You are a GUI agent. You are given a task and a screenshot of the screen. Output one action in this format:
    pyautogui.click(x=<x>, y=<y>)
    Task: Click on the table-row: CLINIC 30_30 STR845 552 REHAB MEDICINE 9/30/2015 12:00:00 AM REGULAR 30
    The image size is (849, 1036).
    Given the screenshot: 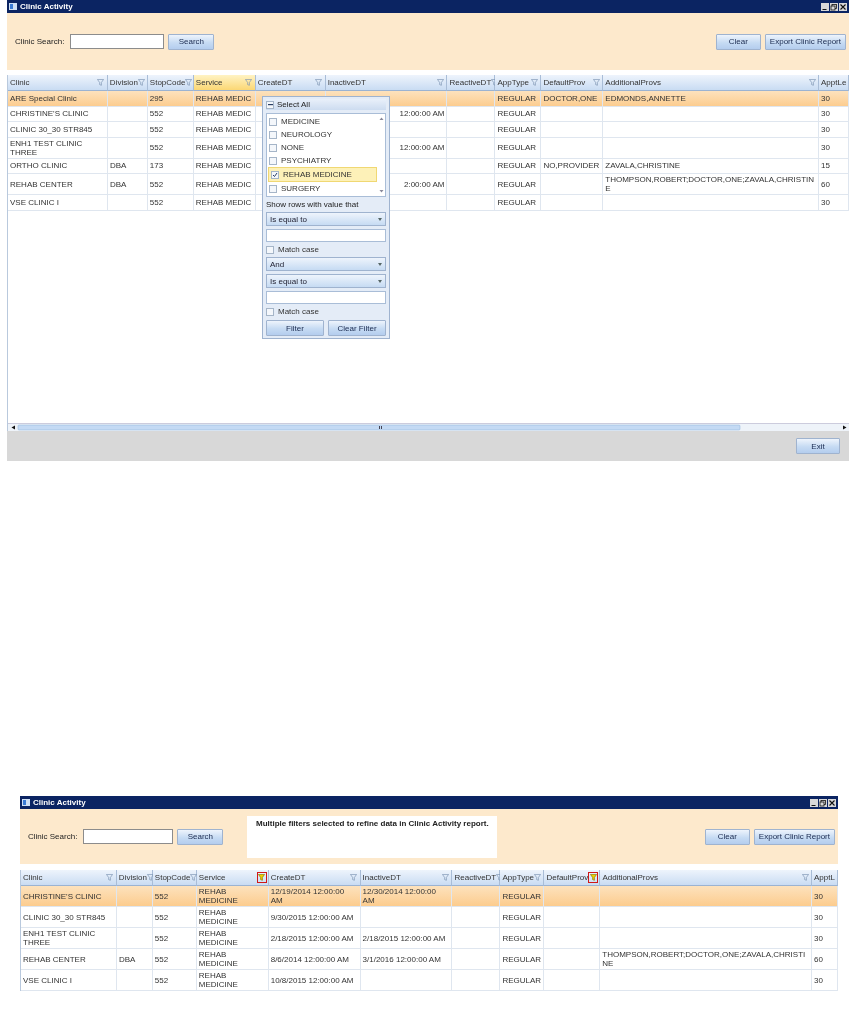 What is the action you would take?
    pyautogui.click(x=429, y=917)
    